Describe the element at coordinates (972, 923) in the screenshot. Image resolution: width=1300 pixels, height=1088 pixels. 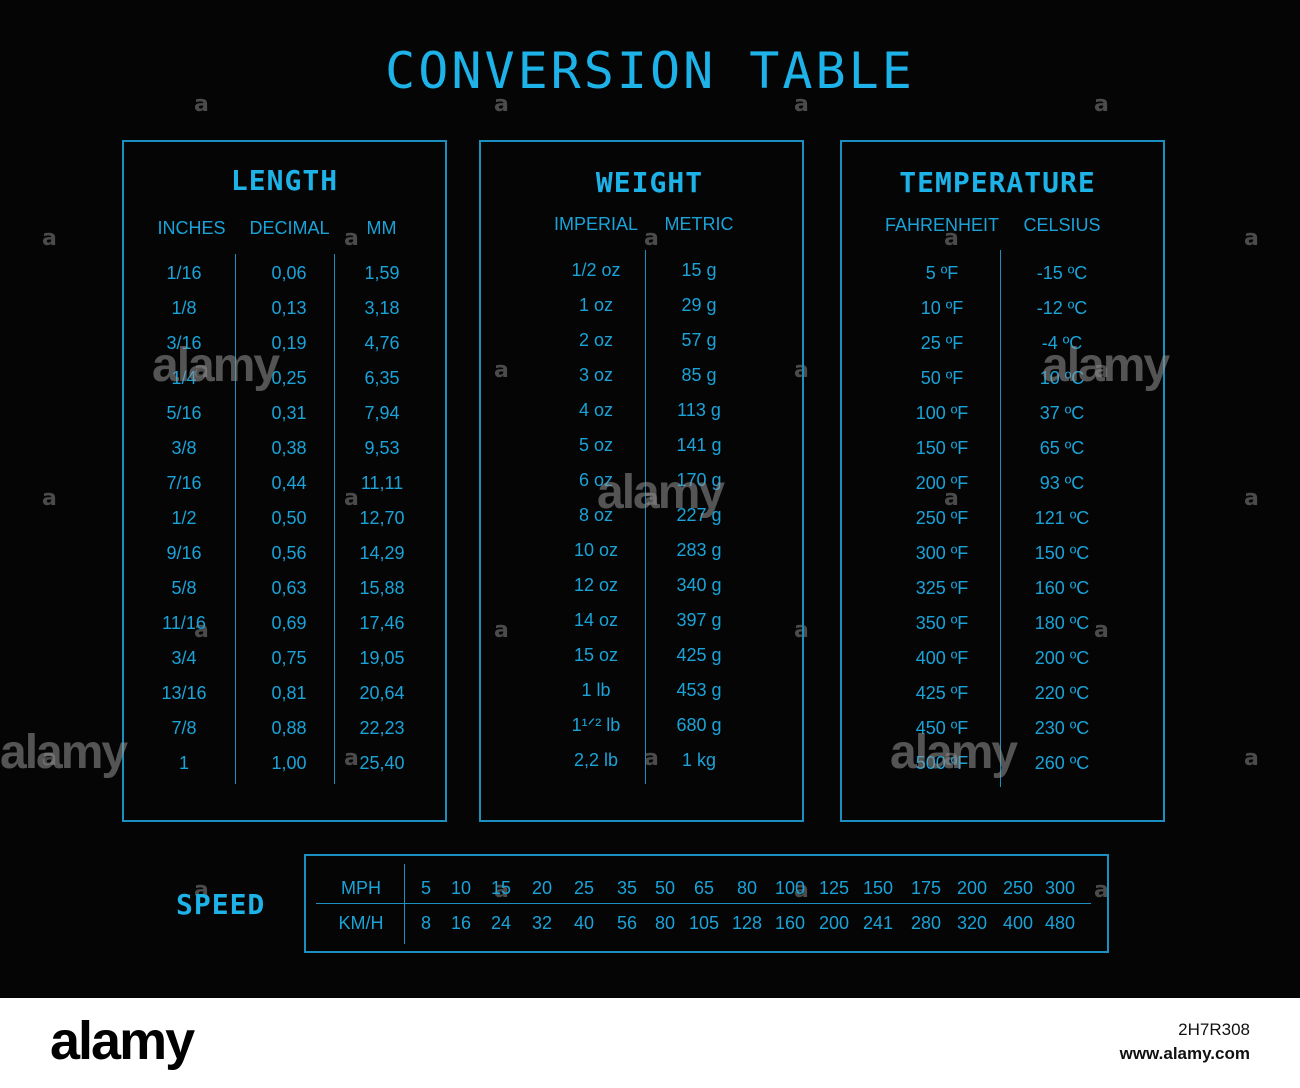
I see `speed-kmh-value: 320` at that location.